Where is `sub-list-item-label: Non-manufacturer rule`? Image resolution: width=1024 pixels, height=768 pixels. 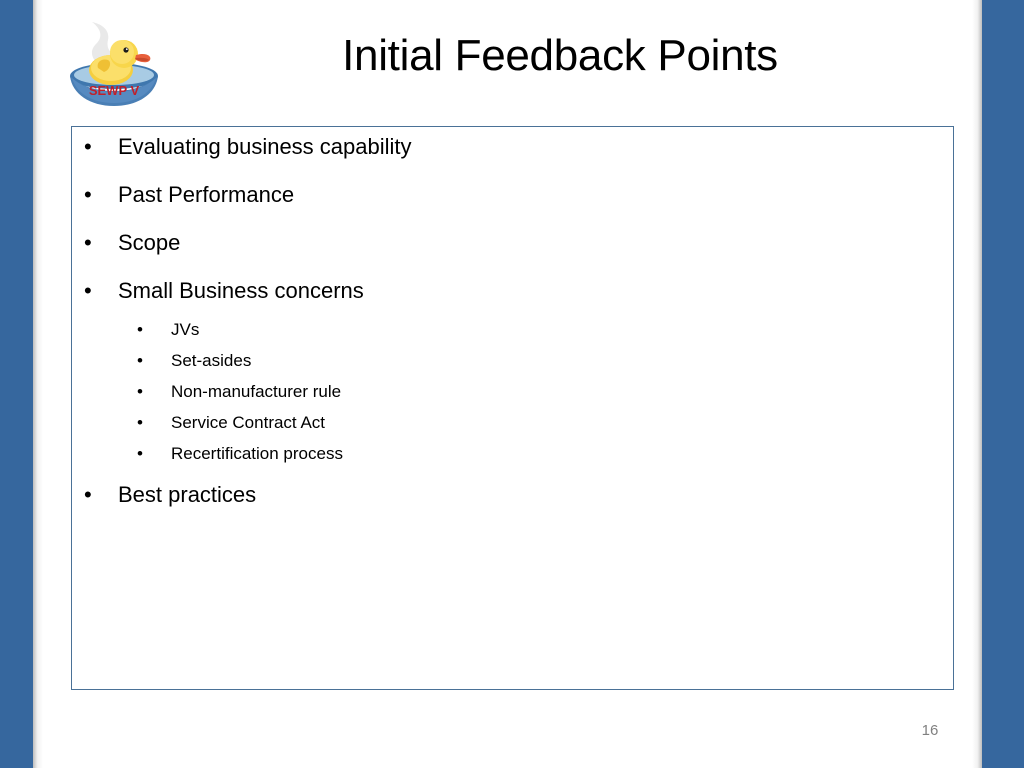
sub-list-item-label: Non-manufacturer rule is located at coordinates (256, 391).